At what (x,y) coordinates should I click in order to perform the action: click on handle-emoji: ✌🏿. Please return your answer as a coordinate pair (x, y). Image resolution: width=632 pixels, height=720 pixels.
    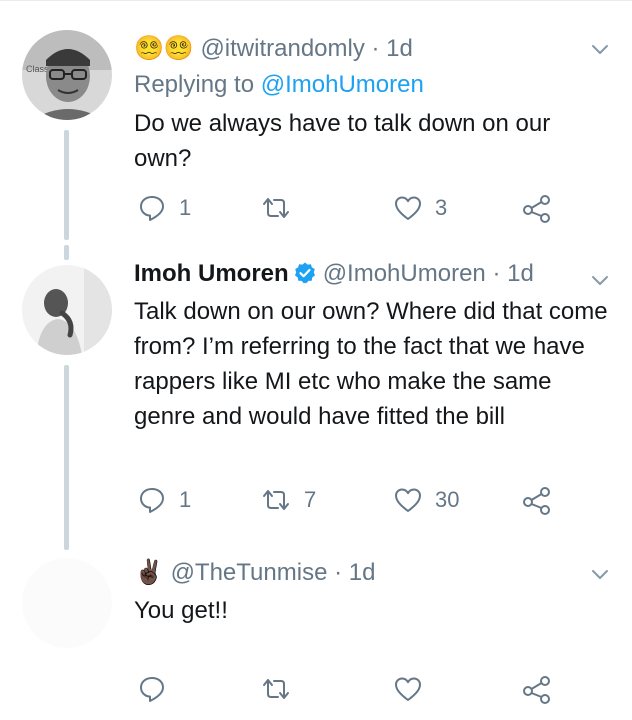
    Looking at the image, I should click on (149, 572).